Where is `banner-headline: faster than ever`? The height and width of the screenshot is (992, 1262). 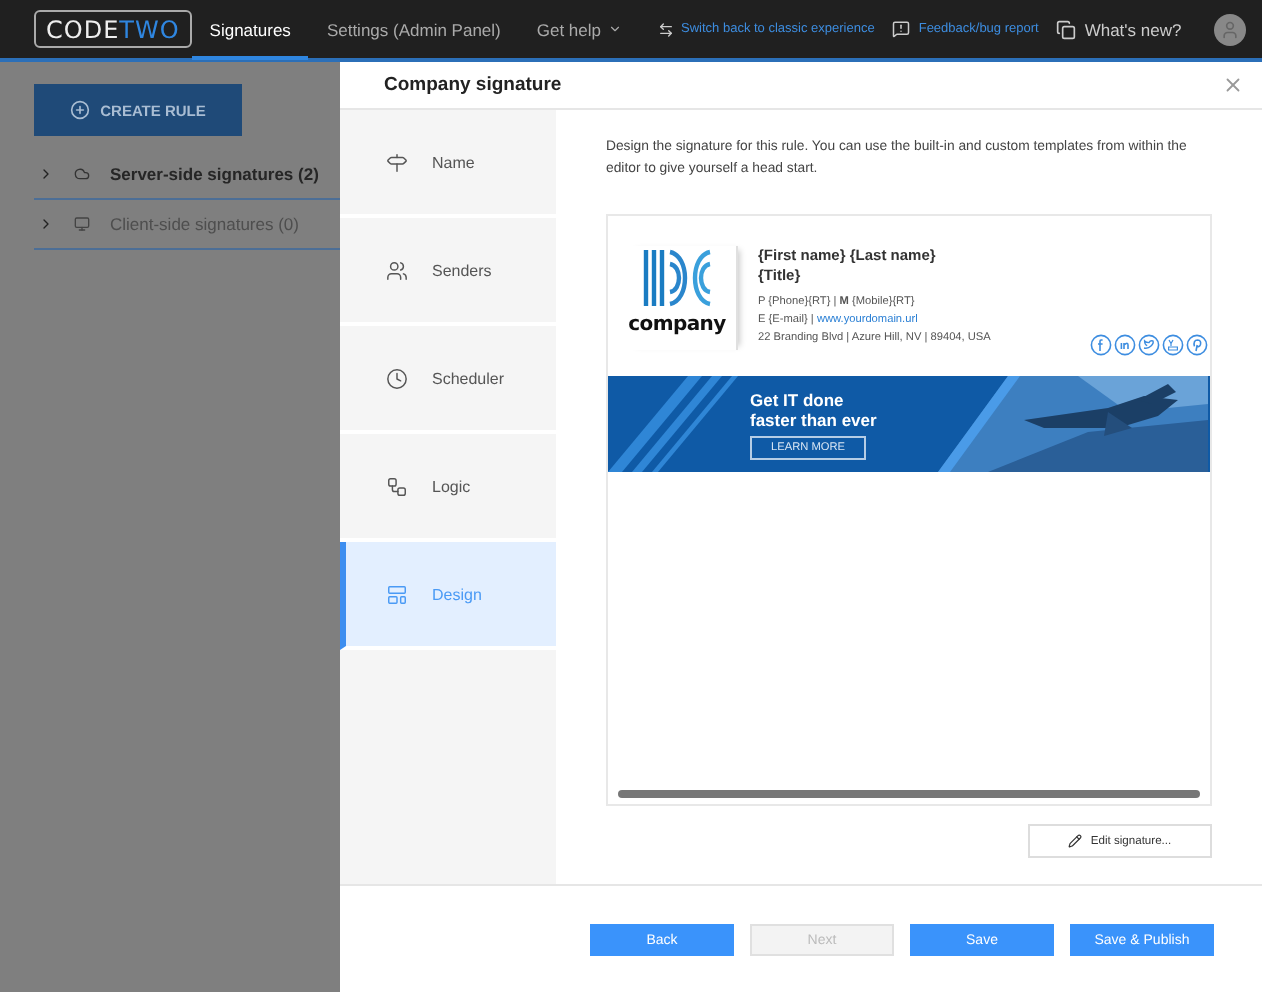
banner-headline: faster than ever is located at coordinates (814, 419).